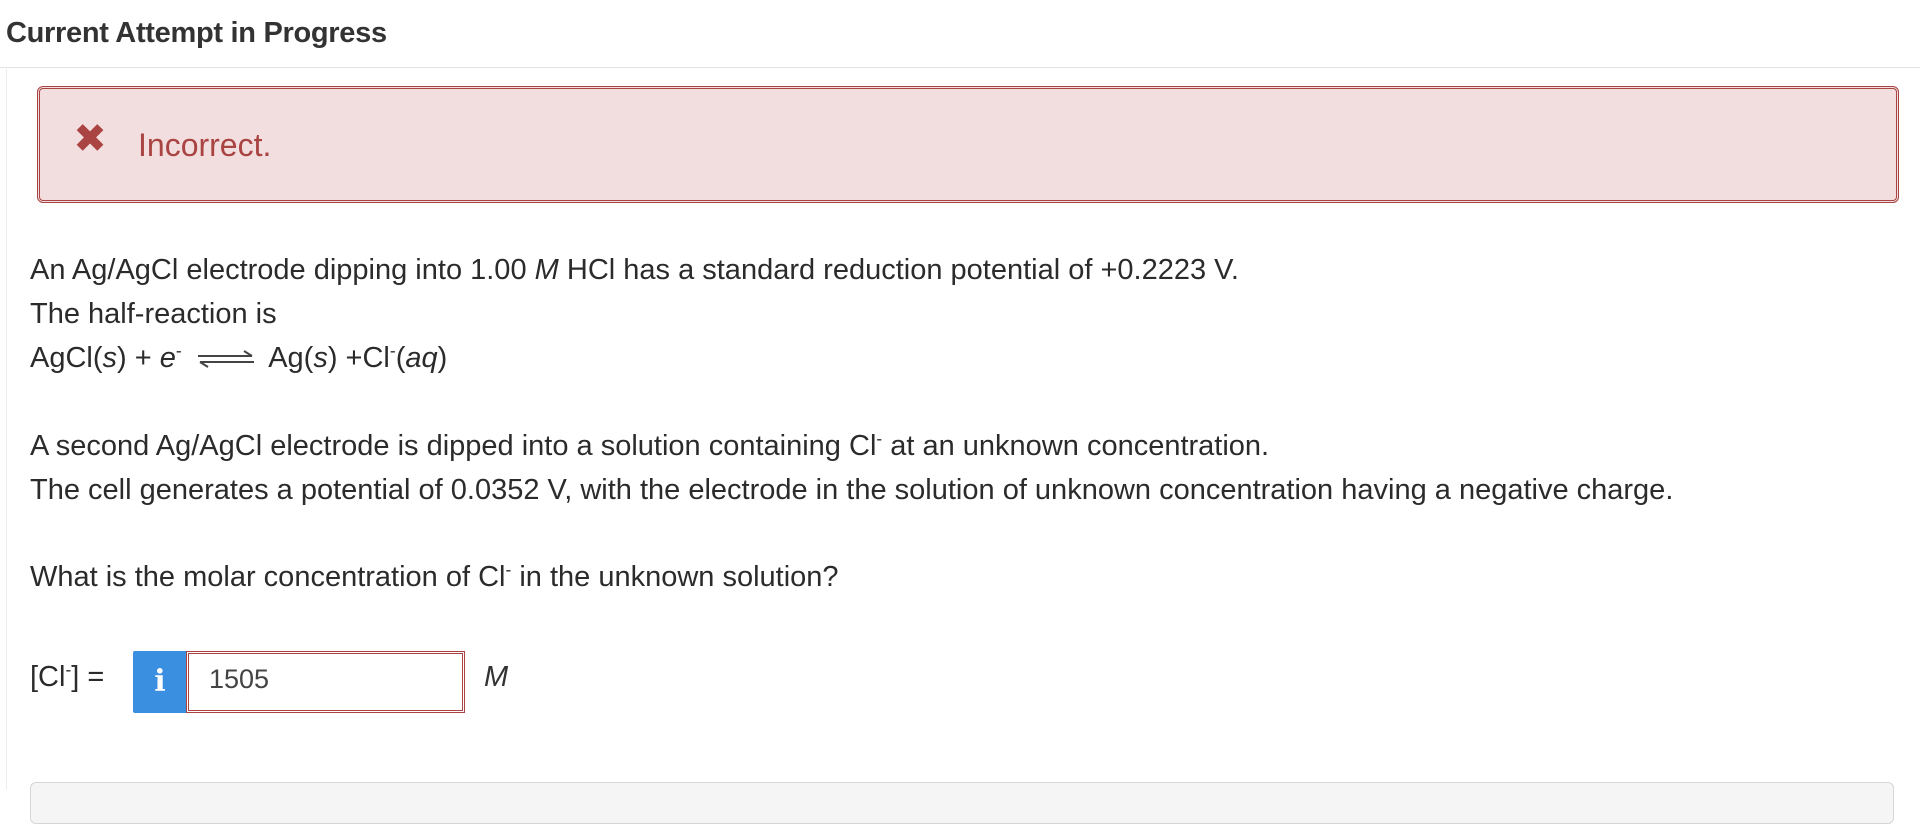 The height and width of the screenshot is (824, 1920). I want to click on info-icon: i, so click(160, 682).